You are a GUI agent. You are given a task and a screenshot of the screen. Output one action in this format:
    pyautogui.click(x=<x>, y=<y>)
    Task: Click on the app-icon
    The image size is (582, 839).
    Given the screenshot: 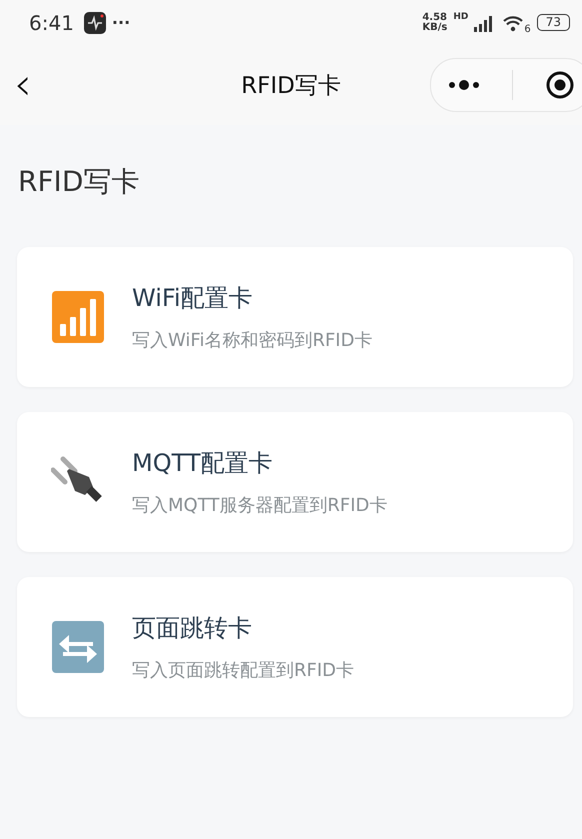 What is the action you would take?
    pyautogui.click(x=95, y=23)
    